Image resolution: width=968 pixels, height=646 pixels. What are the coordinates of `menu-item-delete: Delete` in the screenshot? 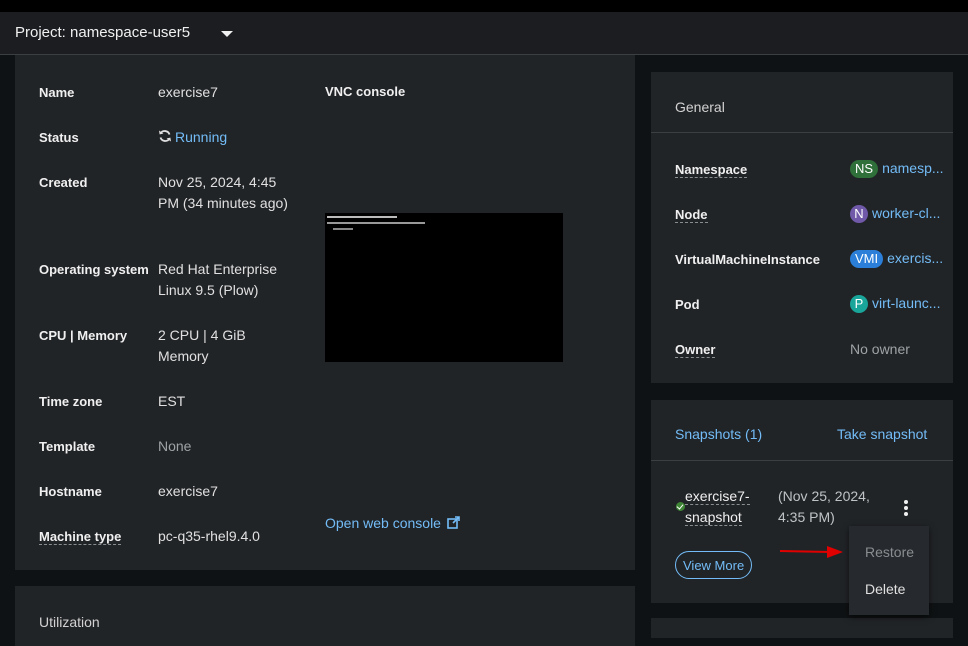 It's located at (885, 589).